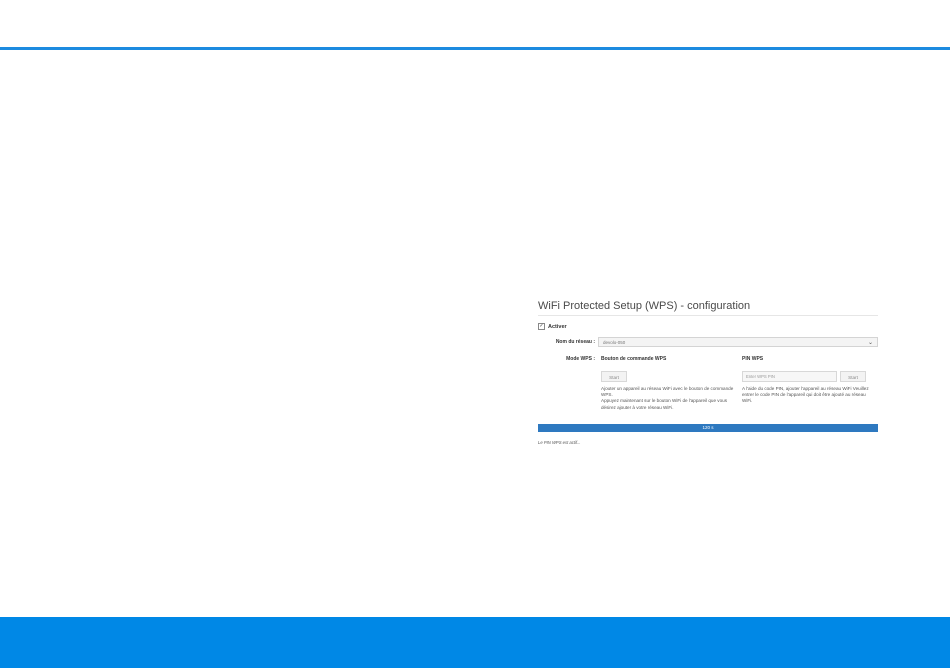 The image size is (950, 668). I want to click on pin-start-button: Start, so click(853, 376).